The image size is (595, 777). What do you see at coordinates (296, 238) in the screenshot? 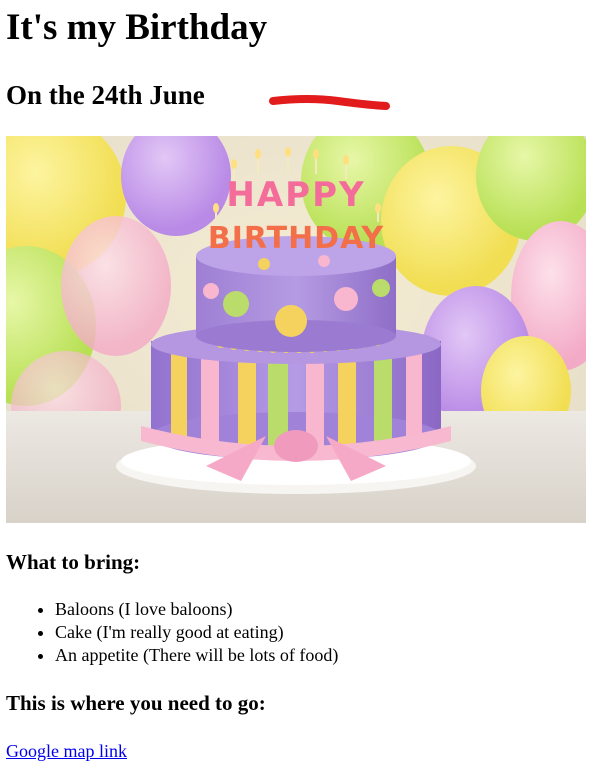
I see `cake-birthday-text: BIRTHDAY` at bounding box center [296, 238].